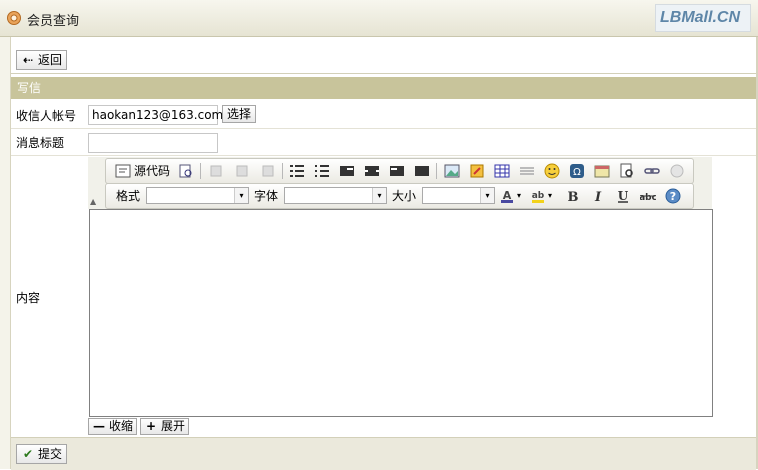  What do you see at coordinates (46, 116) in the screenshot?
I see `recipient-label: 收信人帐号` at bounding box center [46, 116].